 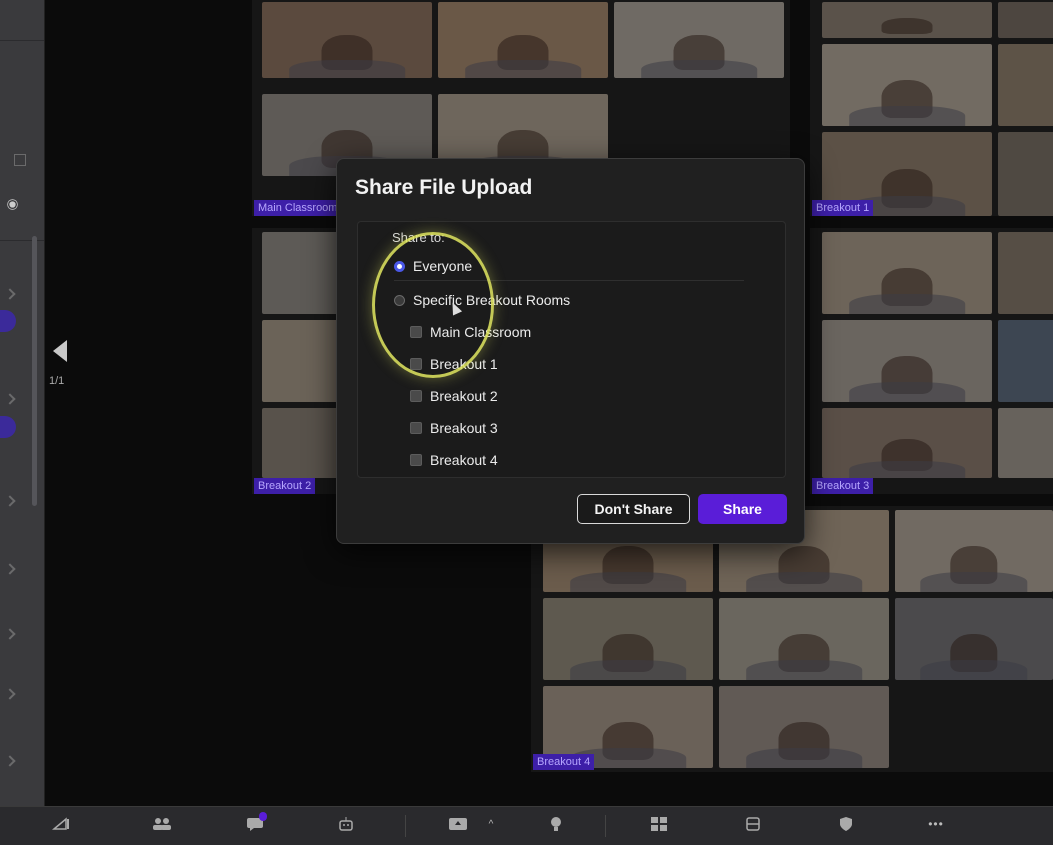 What do you see at coordinates (298, 208) in the screenshot?
I see `group-label: Main Classroom` at bounding box center [298, 208].